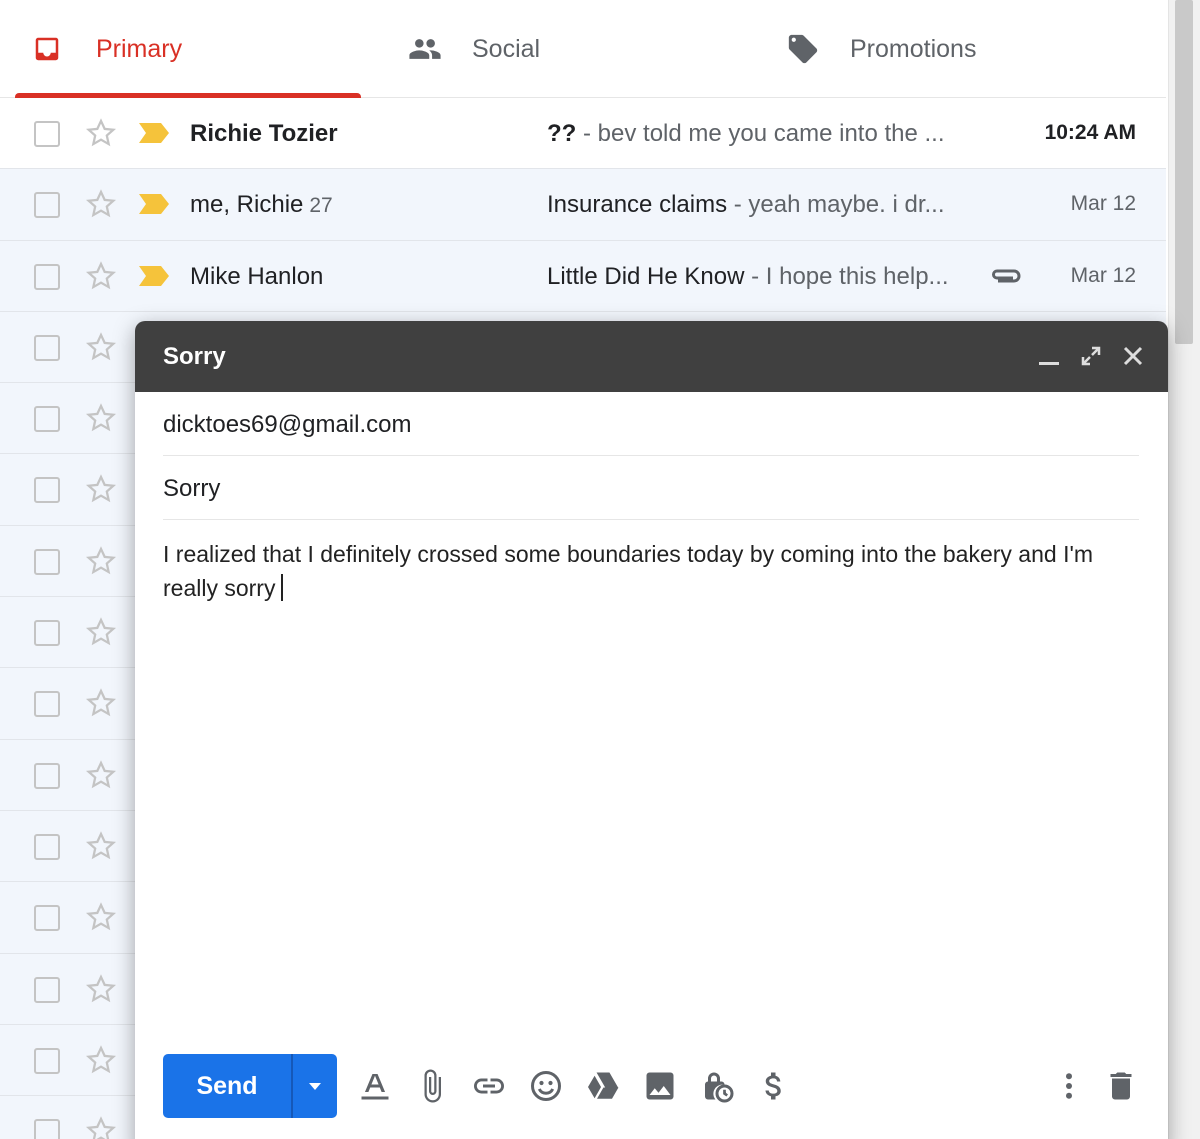 Image resolution: width=1200 pixels, height=1139 pixels. Describe the element at coordinates (546, 1086) in the screenshot. I see `emoji-icon` at that location.